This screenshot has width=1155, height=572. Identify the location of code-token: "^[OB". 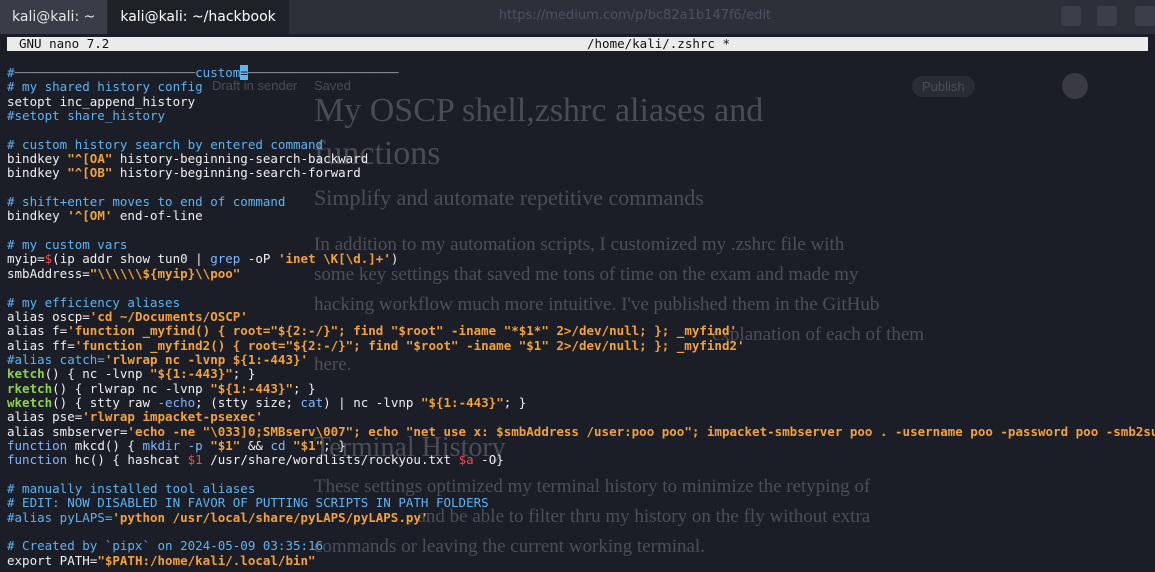
(90, 173).